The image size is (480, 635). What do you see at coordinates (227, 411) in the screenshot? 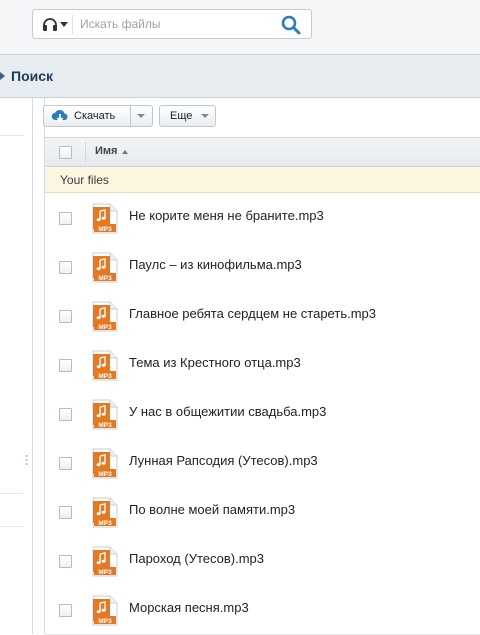
I see `file-name: У нас в общежитии свадьба.mp3` at bounding box center [227, 411].